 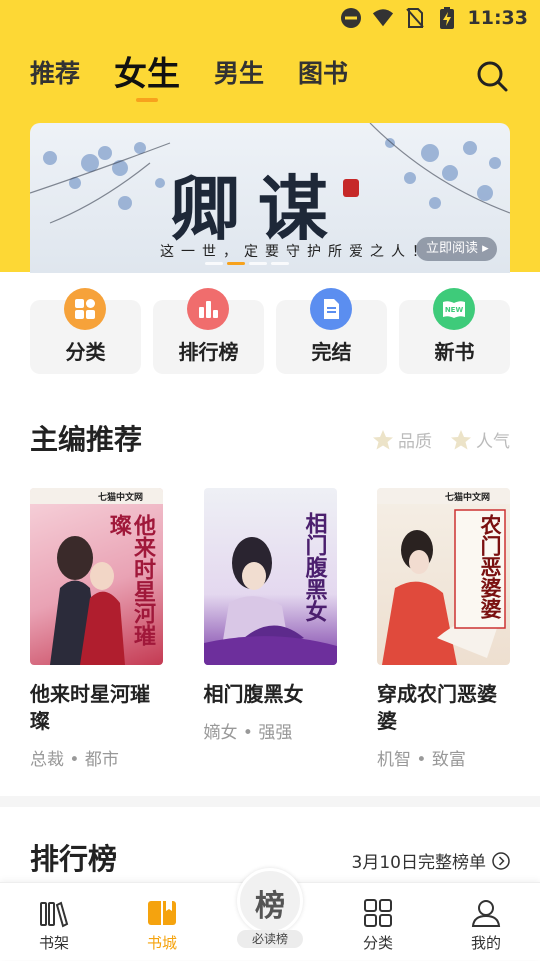 I want to click on nav-label: 书架, so click(x=53, y=943).